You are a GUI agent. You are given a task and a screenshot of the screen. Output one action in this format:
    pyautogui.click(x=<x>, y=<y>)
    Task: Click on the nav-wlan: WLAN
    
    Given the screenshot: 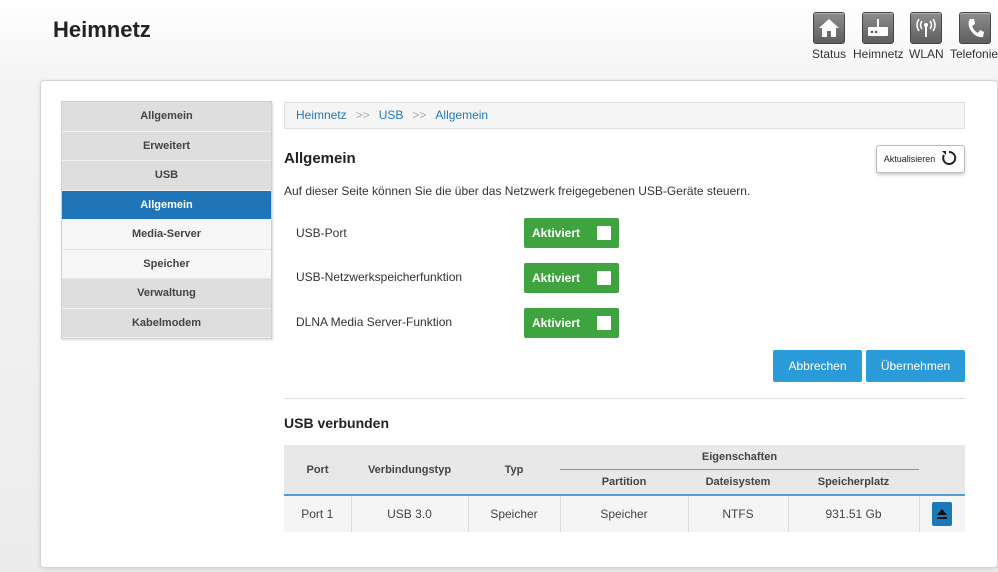 What is the action you would take?
    pyautogui.click(x=926, y=36)
    